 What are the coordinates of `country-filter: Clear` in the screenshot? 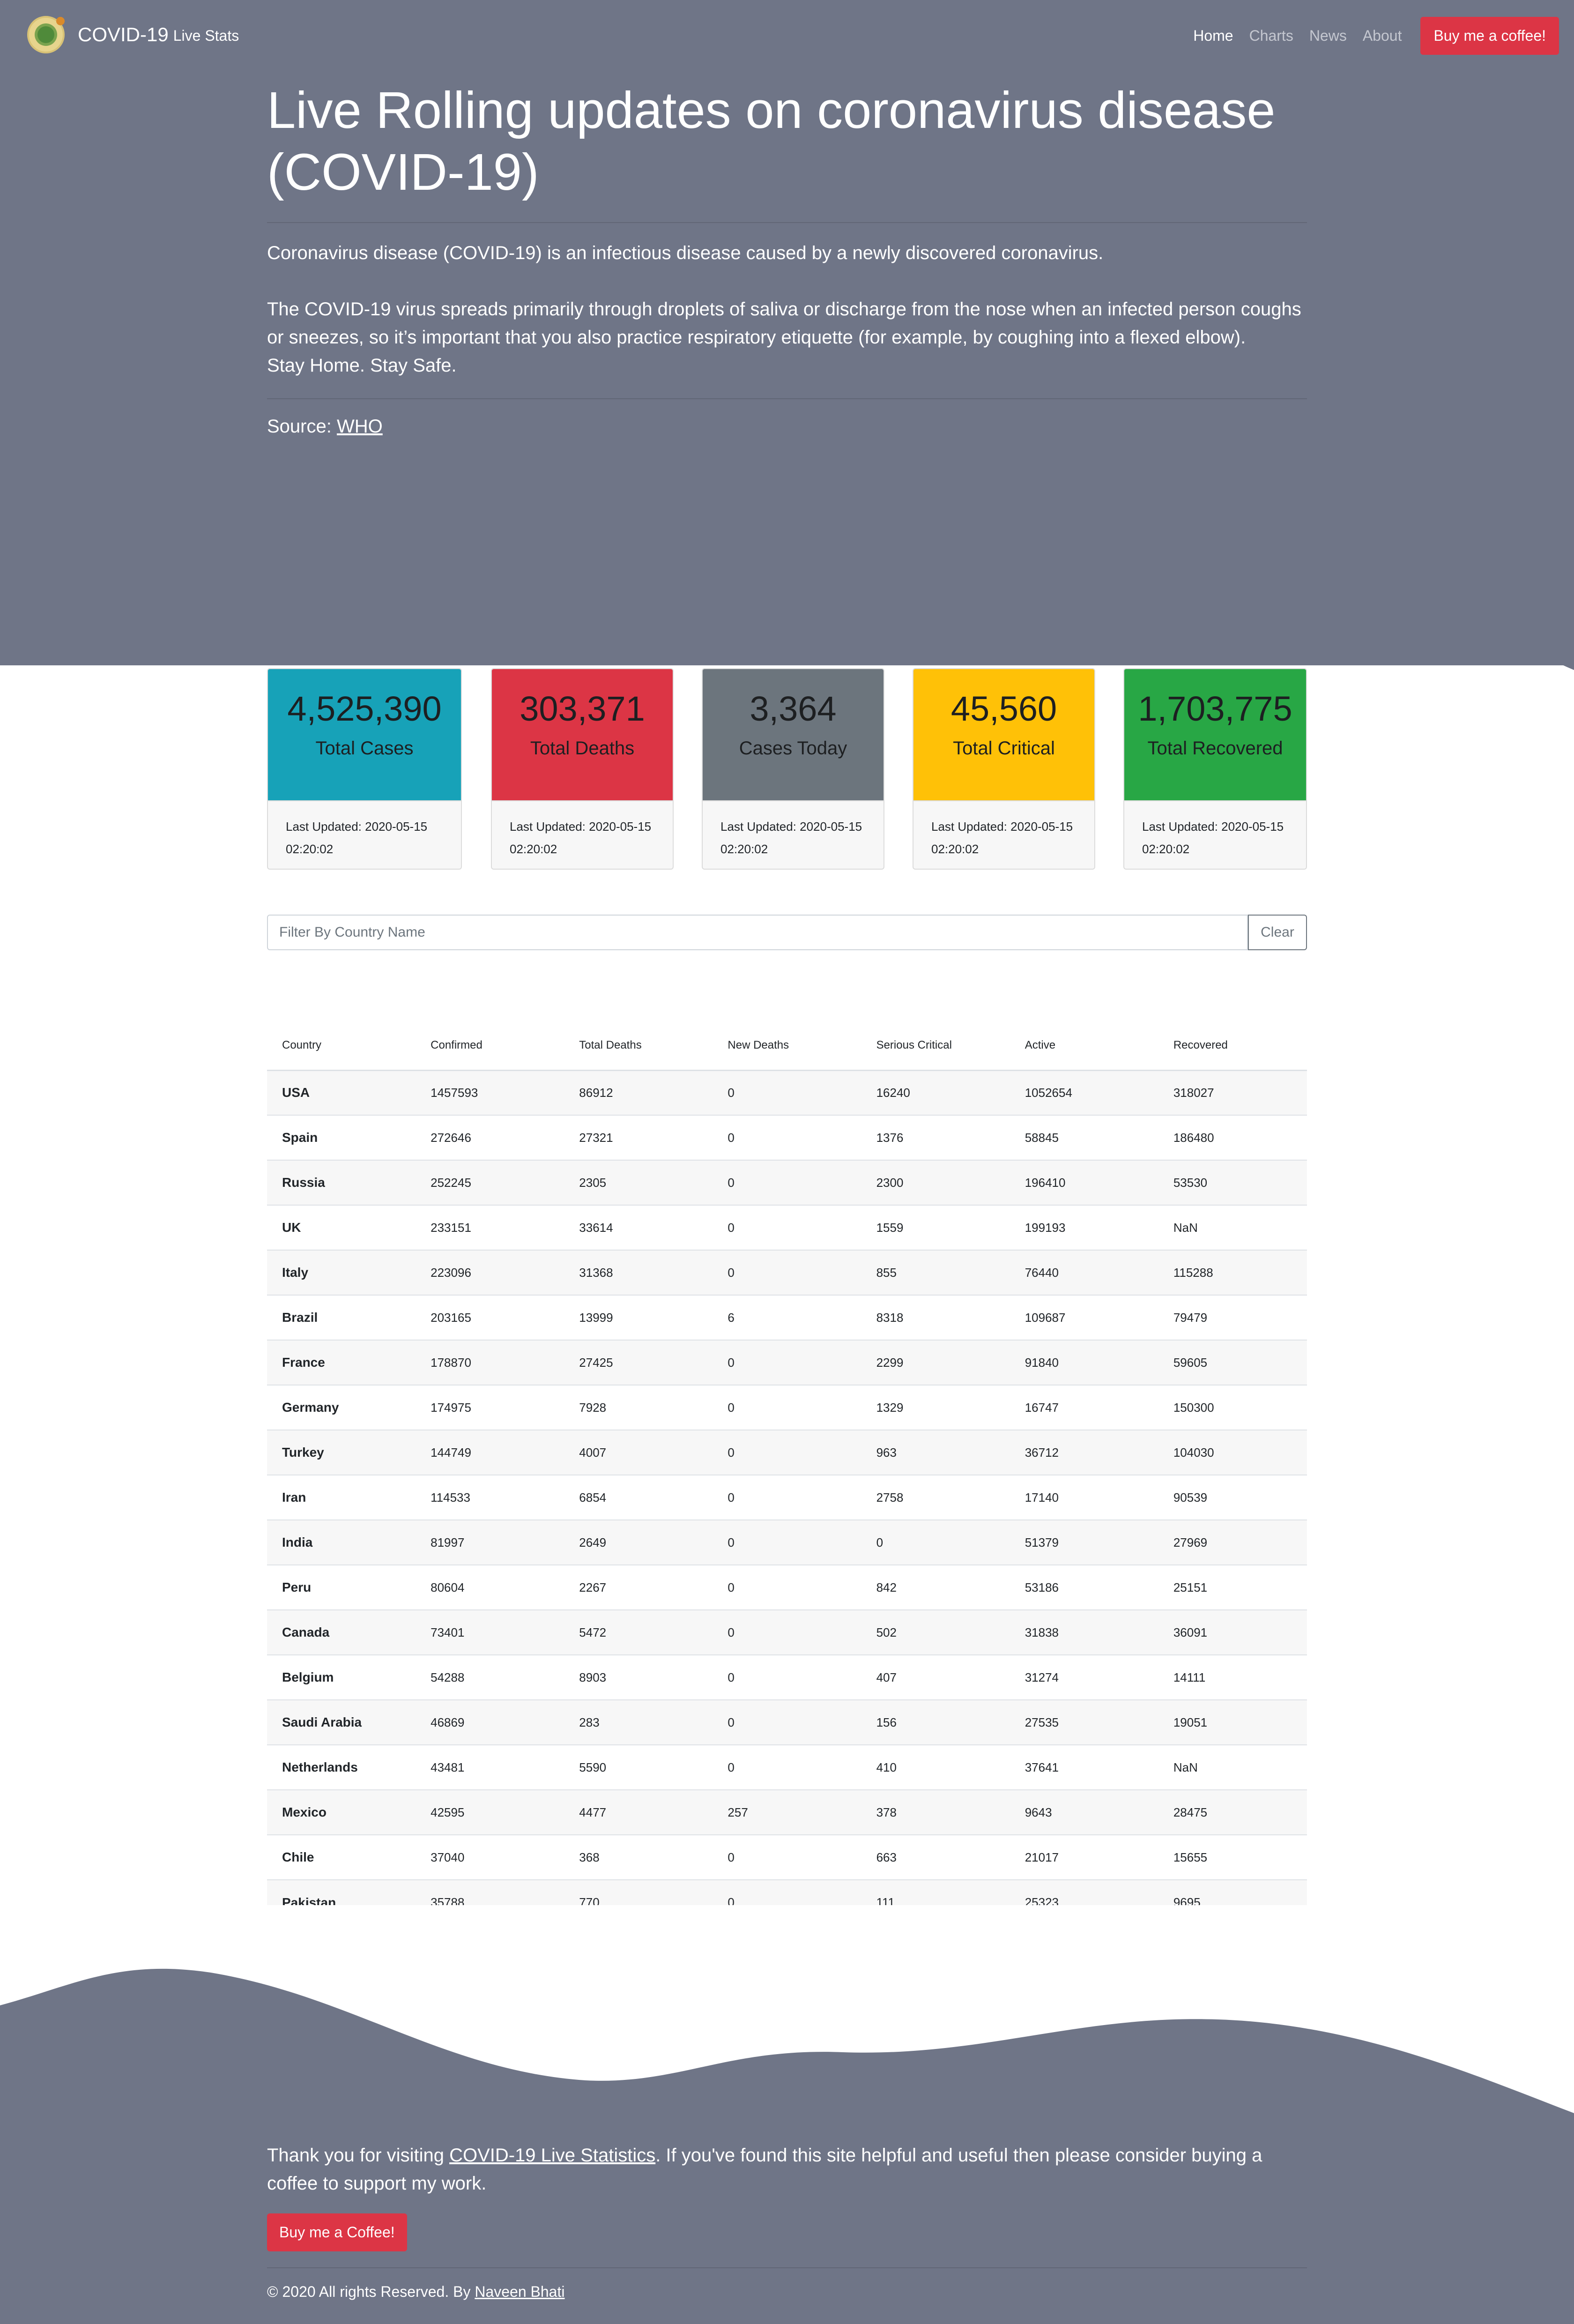 It's located at (787, 932).